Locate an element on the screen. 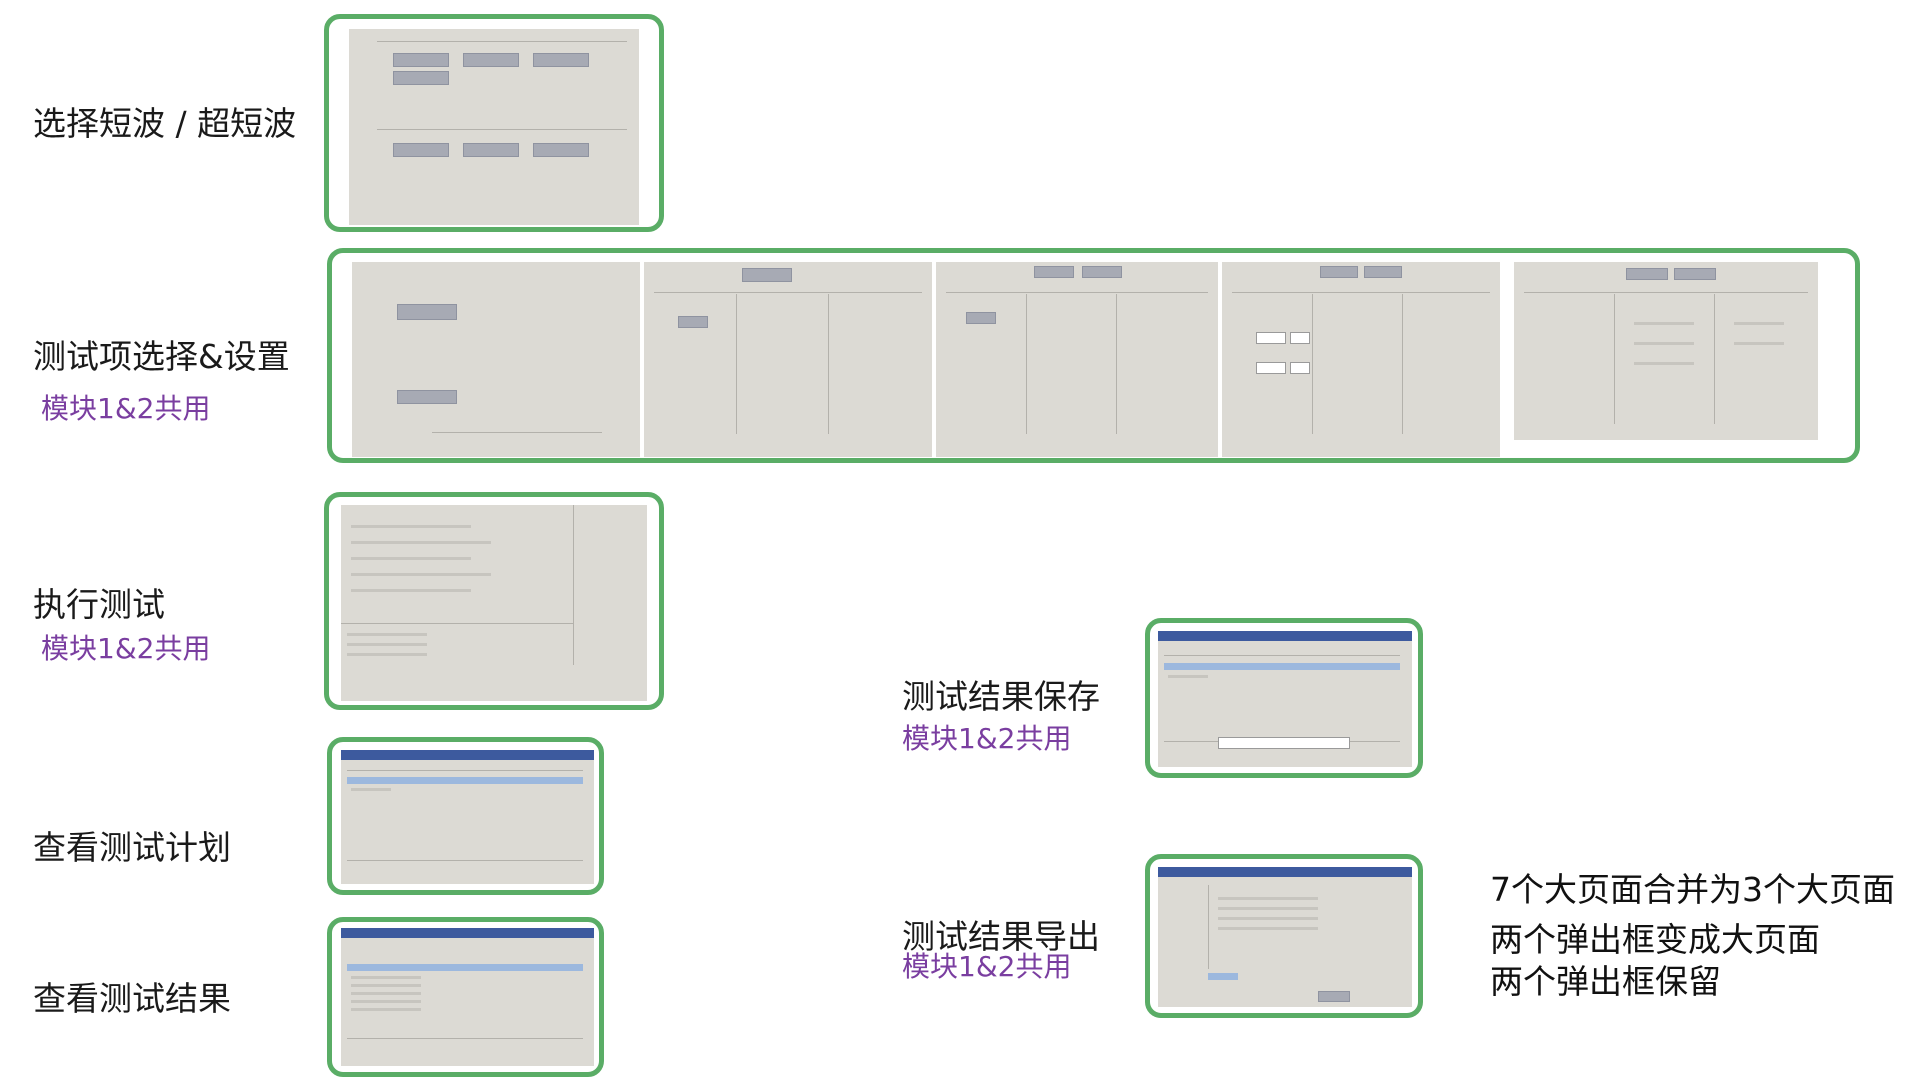 This screenshot has height=1080, width=1920. label-view-result: 查看测试结果 is located at coordinates (132, 998).